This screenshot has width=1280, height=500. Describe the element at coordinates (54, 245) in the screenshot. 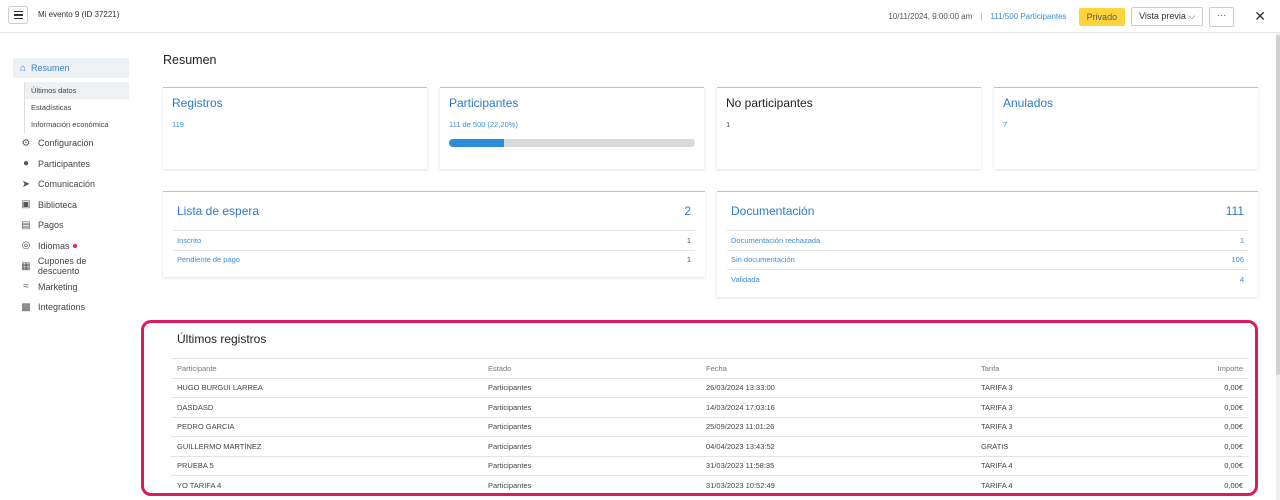

I see `sidebar-item-label: Idiomas` at that location.